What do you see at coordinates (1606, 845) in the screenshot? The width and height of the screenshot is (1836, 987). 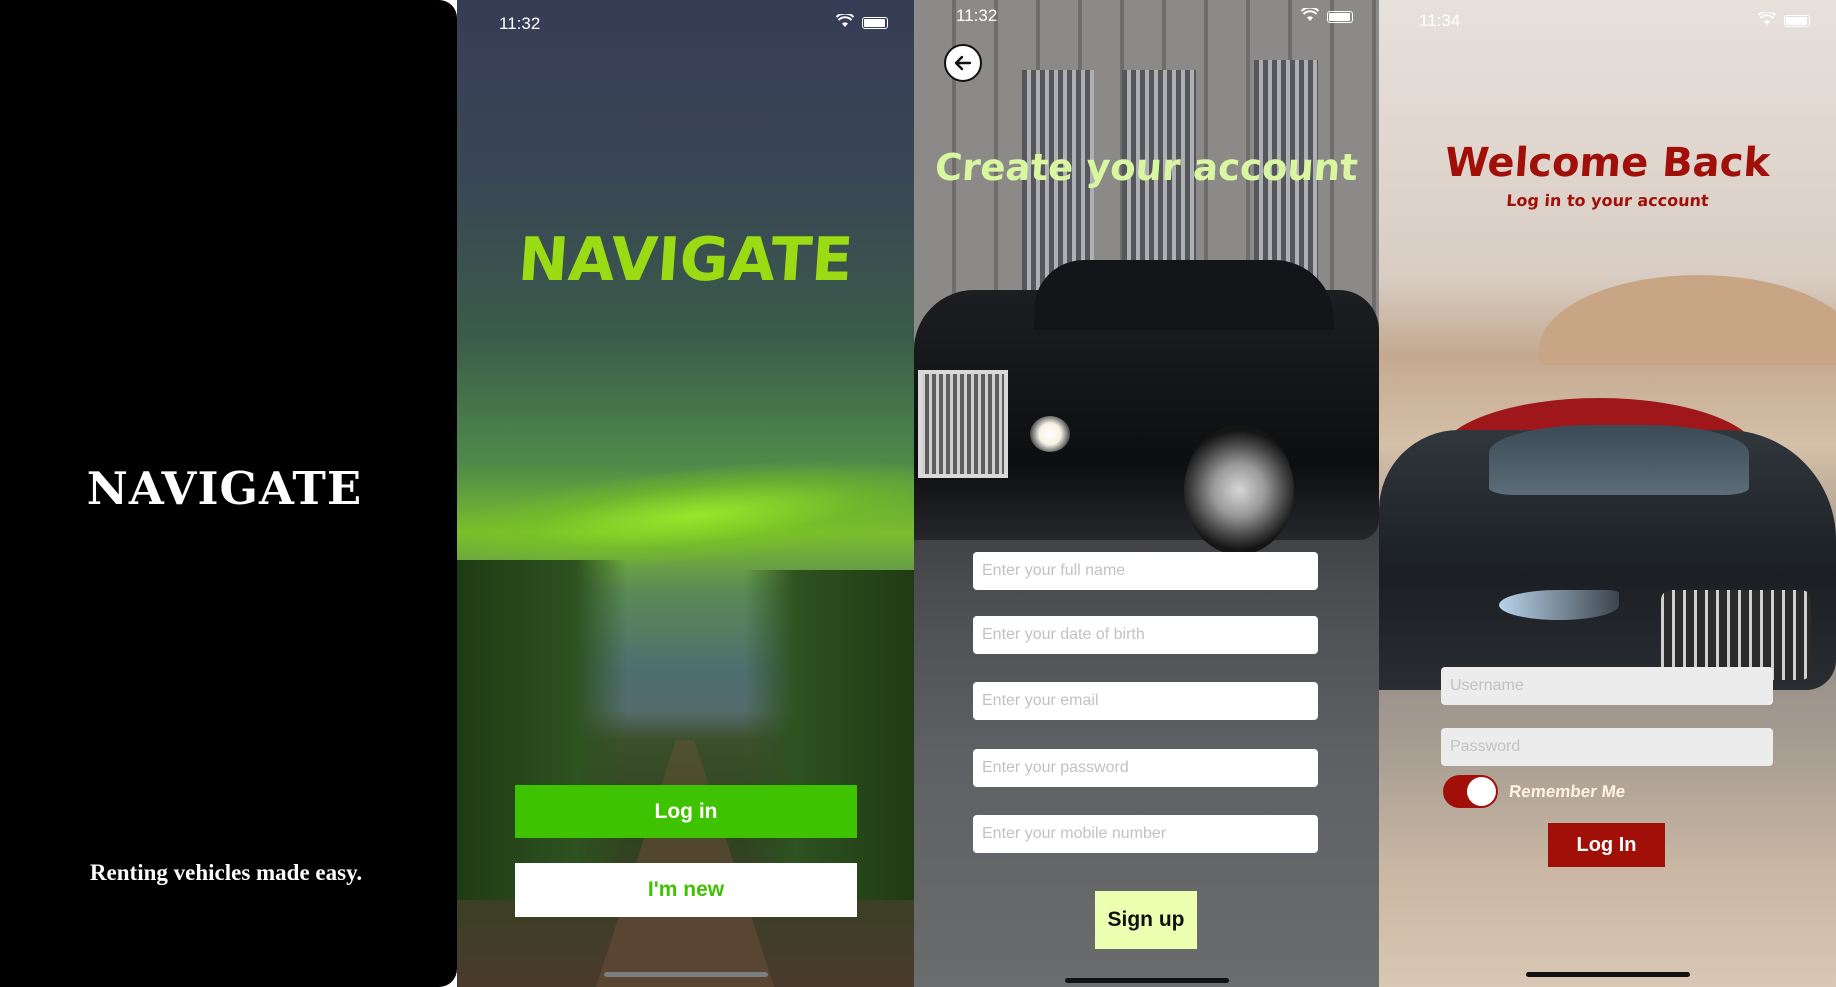 I see `log-in-button: Log In` at bounding box center [1606, 845].